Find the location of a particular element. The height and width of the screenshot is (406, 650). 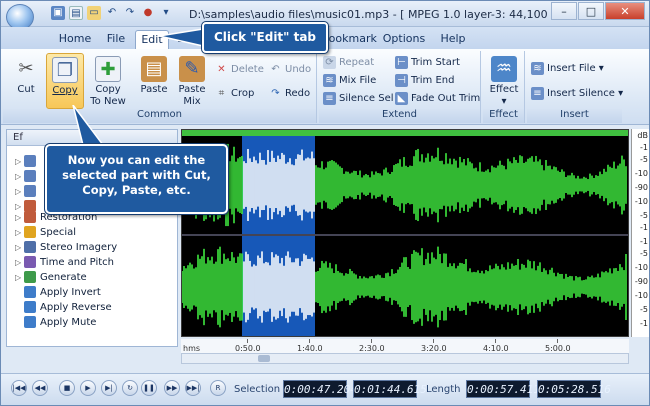

copy-button: ❐ Copy is located at coordinates (65, 81).